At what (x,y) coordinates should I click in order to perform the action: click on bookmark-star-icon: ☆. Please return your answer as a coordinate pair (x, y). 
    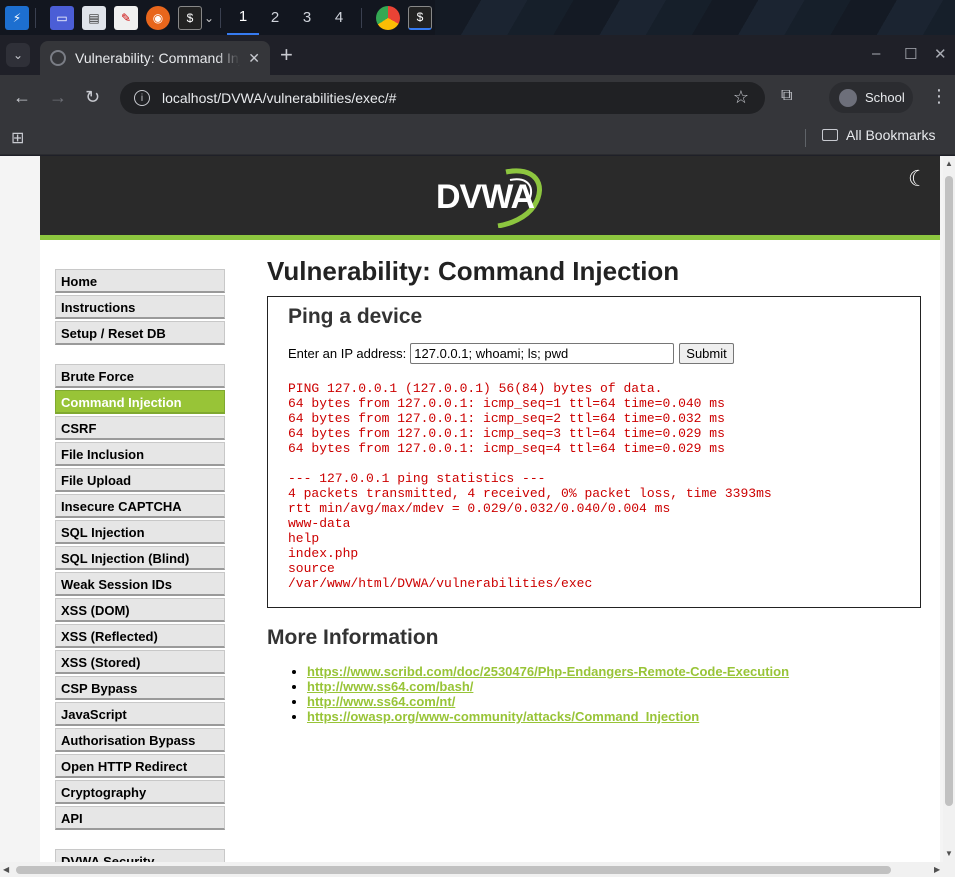
    Looking at the image, I should click on (741, 97).